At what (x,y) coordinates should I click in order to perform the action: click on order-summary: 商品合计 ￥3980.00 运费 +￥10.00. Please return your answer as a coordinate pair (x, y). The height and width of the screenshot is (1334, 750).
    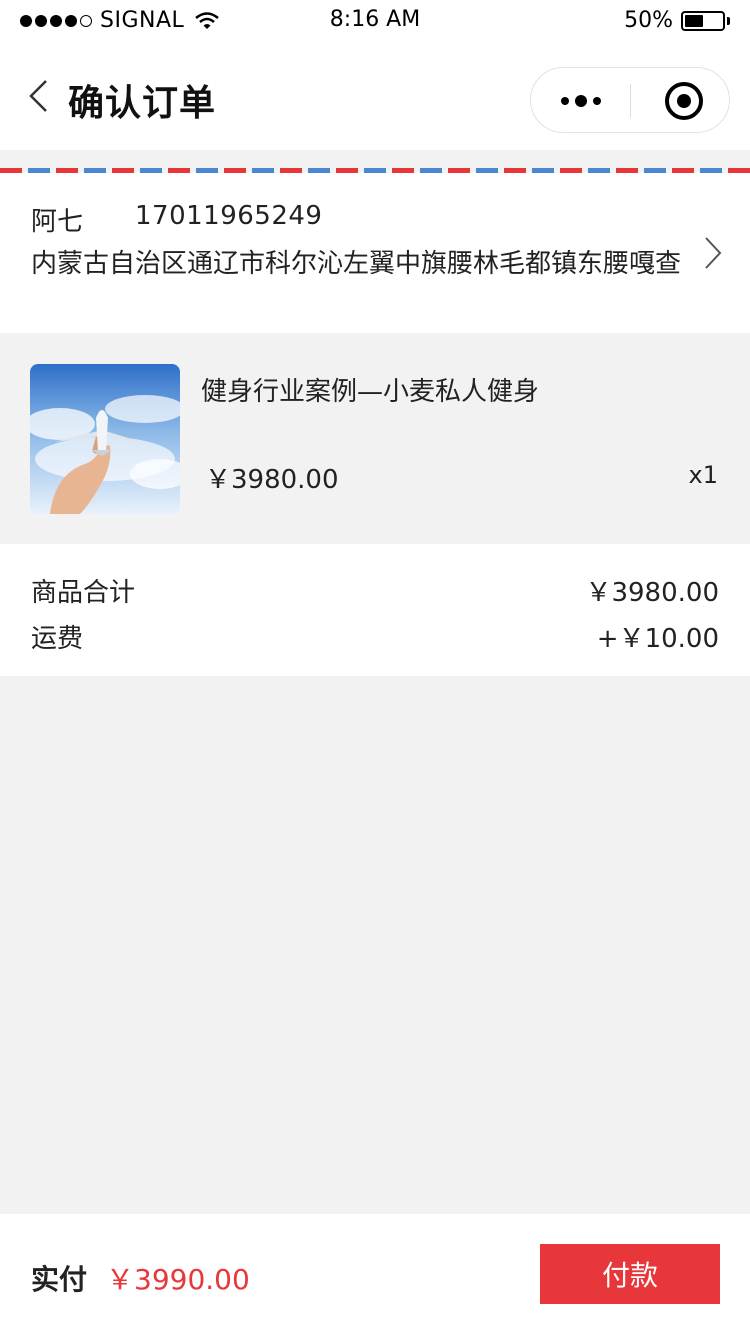
    Looking at the image, I should click on (375, 610).